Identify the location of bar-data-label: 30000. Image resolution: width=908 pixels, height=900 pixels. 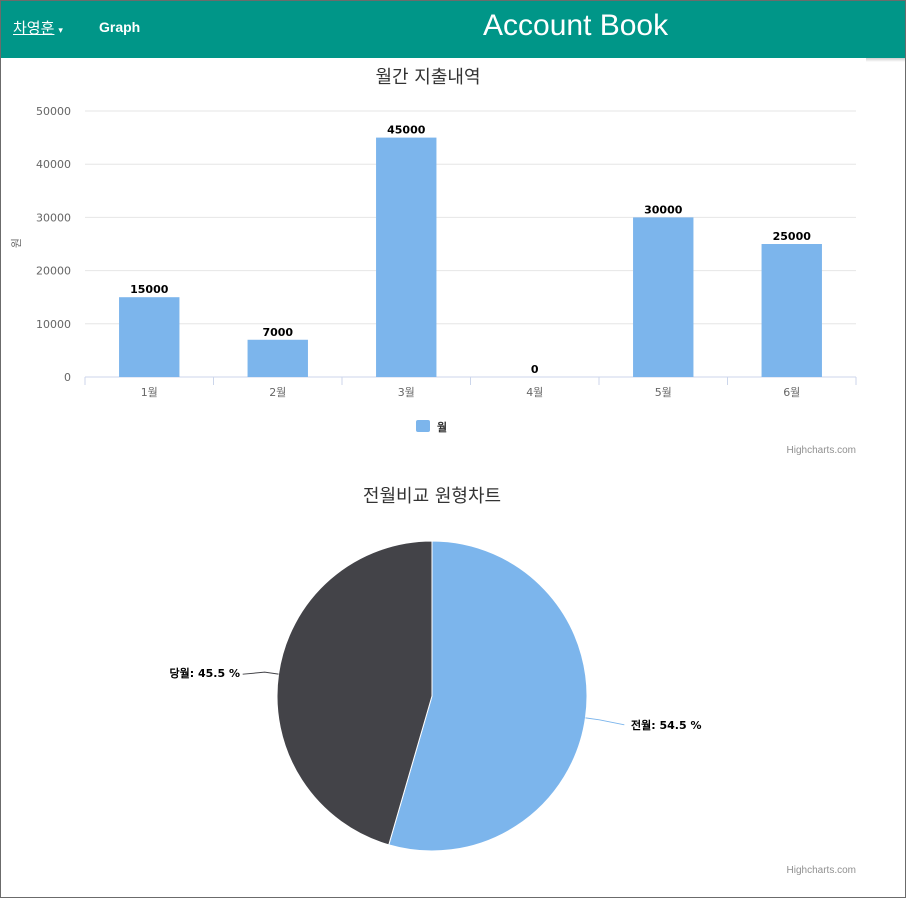
(663, 209).